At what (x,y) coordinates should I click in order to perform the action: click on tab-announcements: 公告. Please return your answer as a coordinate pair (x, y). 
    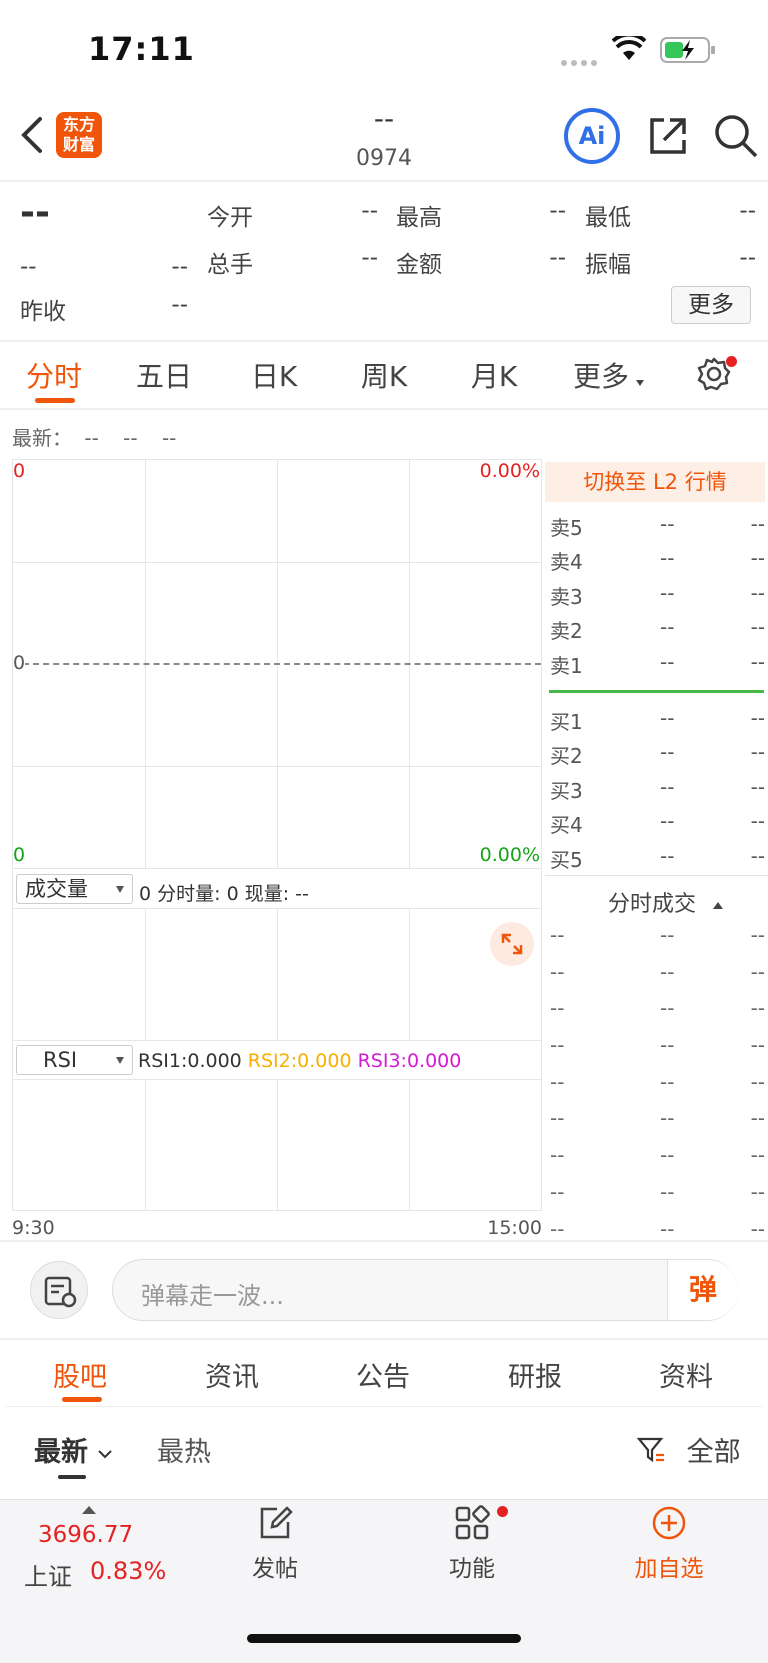
    Looking at the image, I should click on (383, 1374).